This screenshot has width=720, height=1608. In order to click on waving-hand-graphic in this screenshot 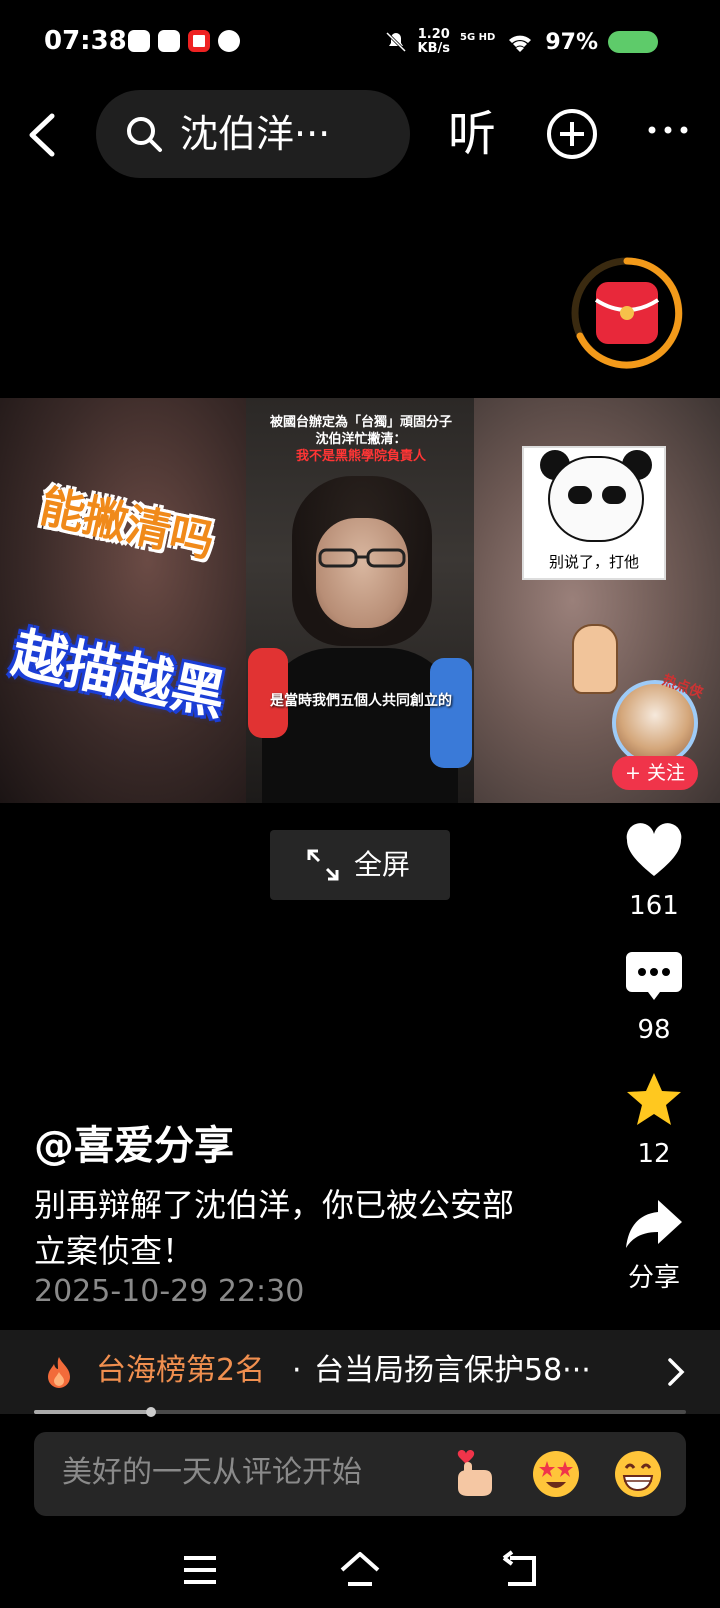, I will do `click(595, 659)`.